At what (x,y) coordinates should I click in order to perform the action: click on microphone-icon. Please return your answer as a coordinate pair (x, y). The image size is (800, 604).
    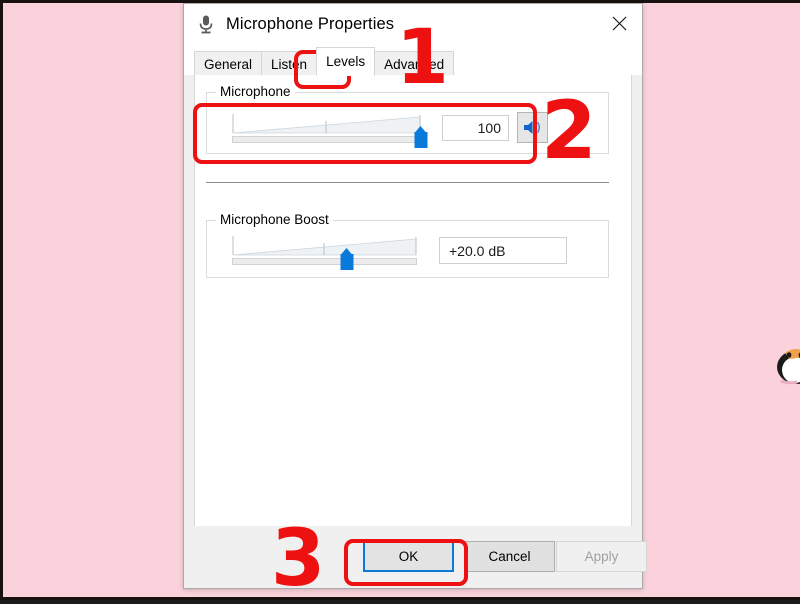
    Looking at the image, I should click on (206, 24).